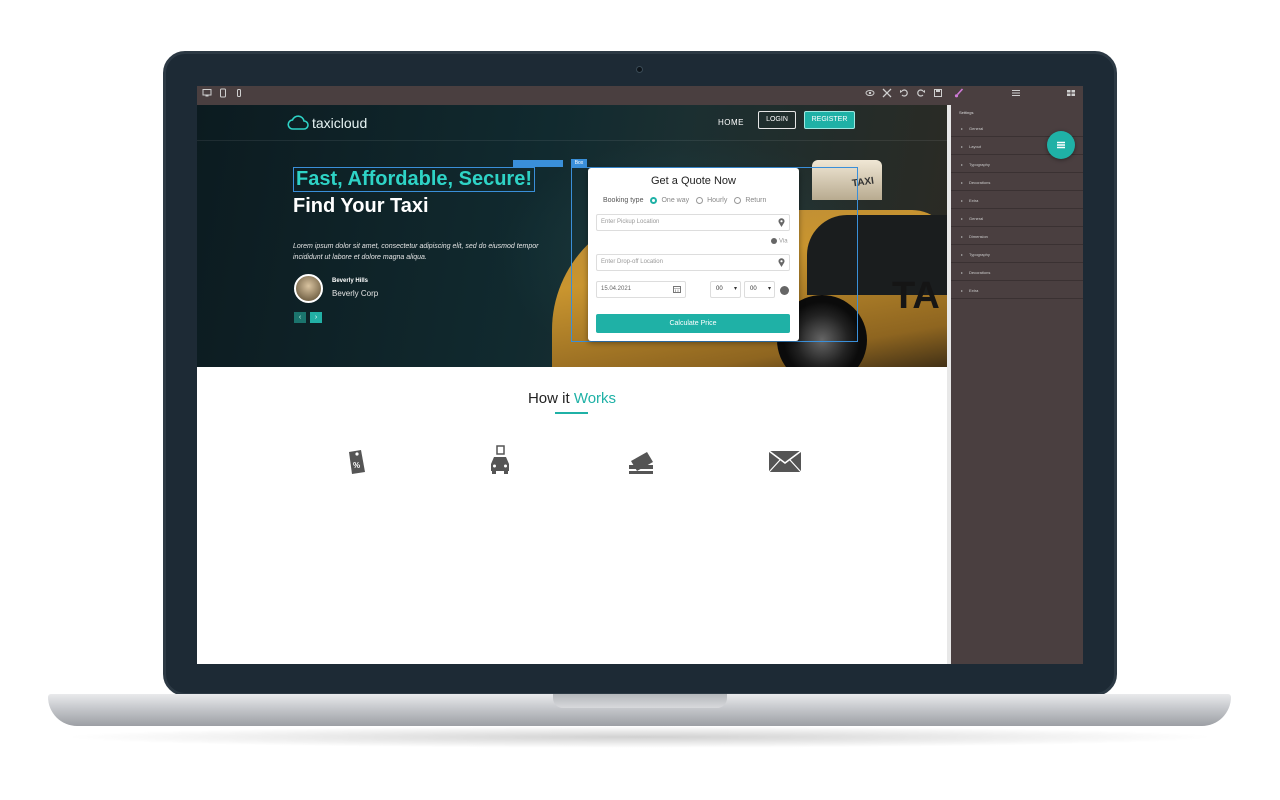 Image resolution: width=1280 pixels, height=800 pixels. Describe the element at coordinates (223, 95) in the screenshot. I see `tablet-icon` at that location.